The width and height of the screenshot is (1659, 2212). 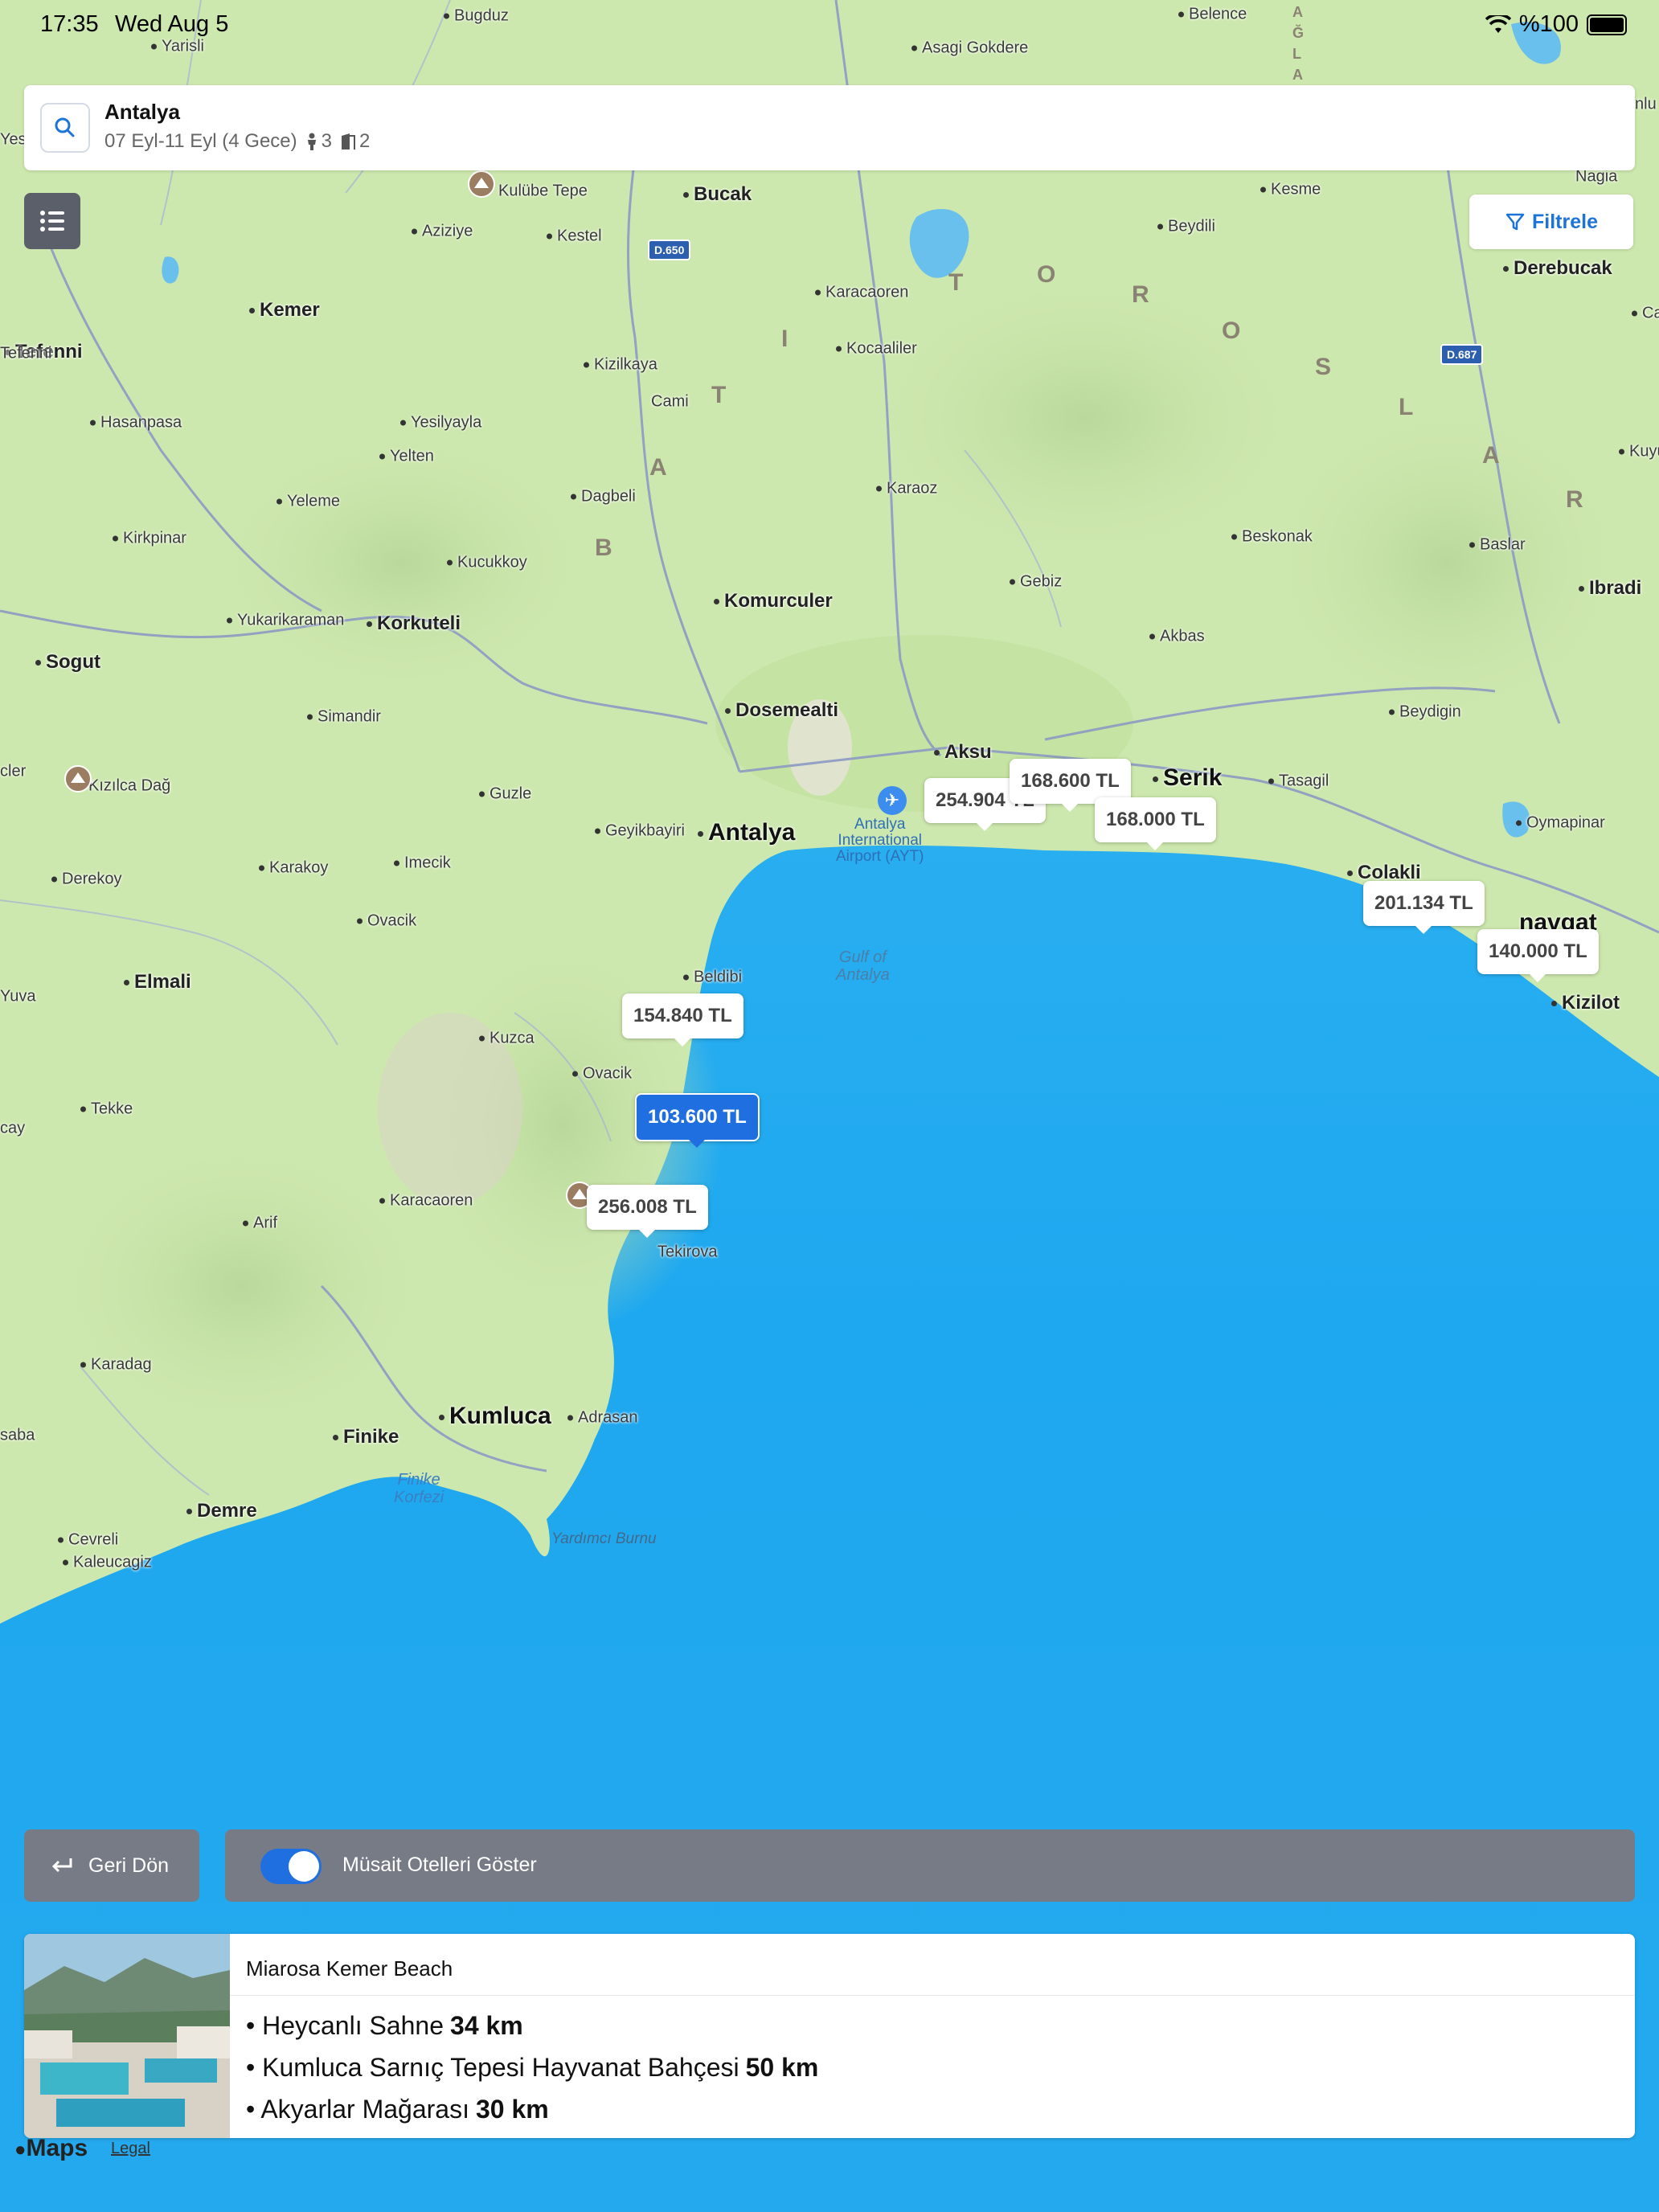 I want to click on search-icon, so click(x=65, y=127).